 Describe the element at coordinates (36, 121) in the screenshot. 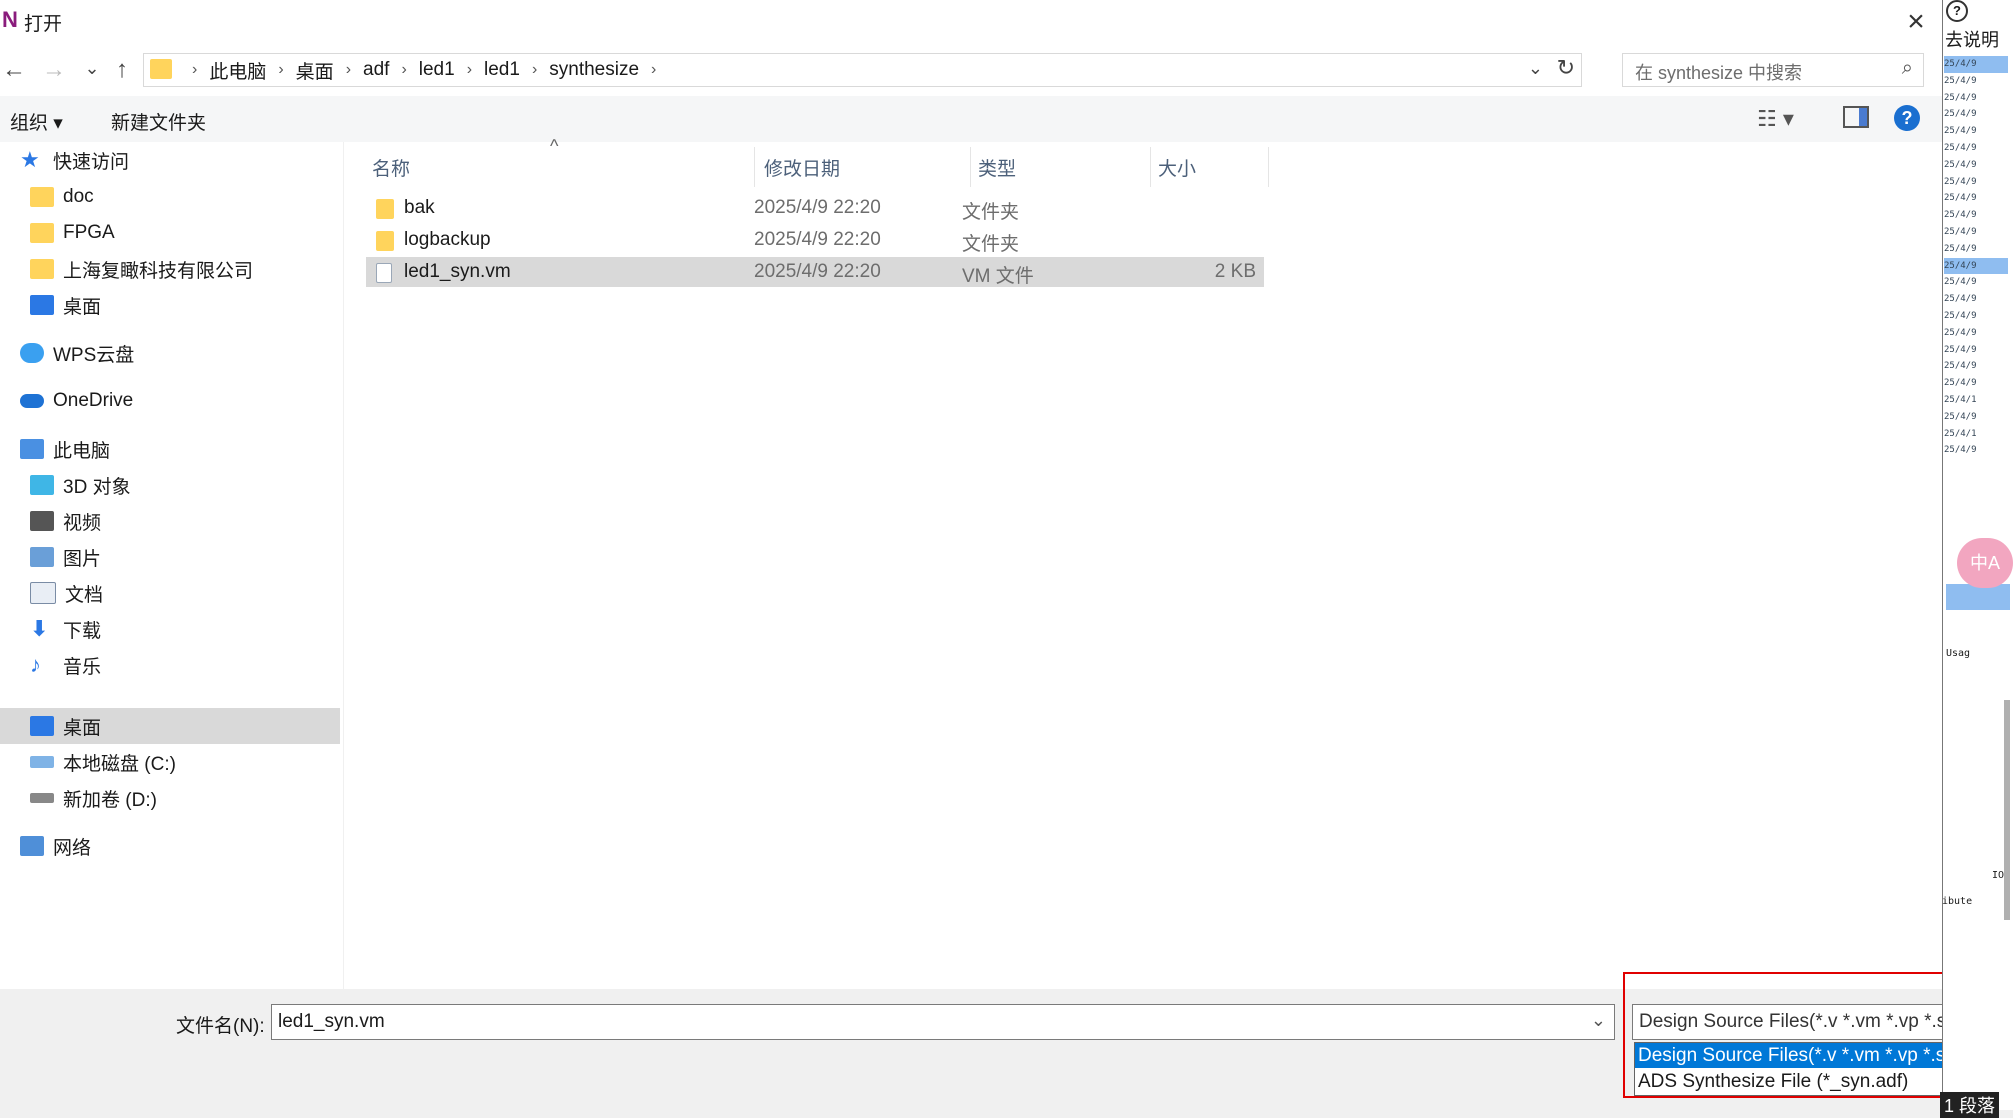

I see `organize-button: 组织 ▾` at that location.